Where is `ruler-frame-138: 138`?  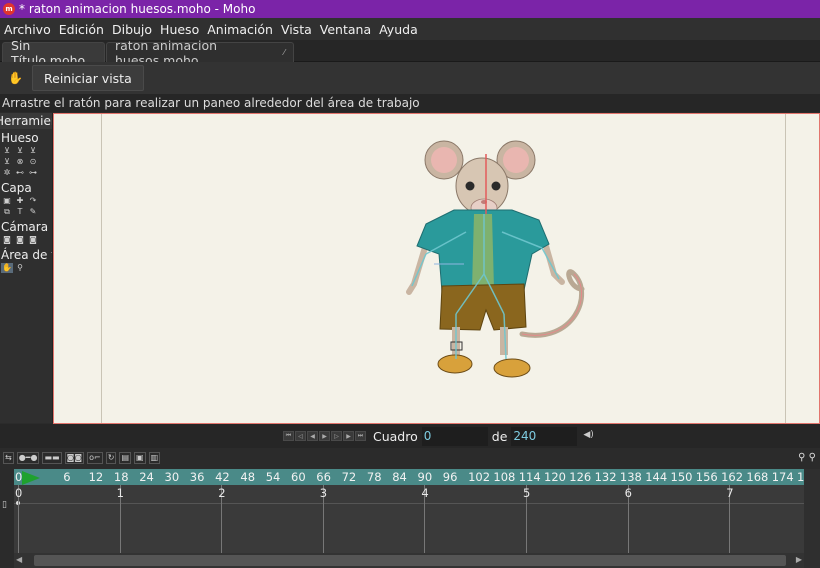
ruler-frame-138: 138 is located at coordinates (630, 477).